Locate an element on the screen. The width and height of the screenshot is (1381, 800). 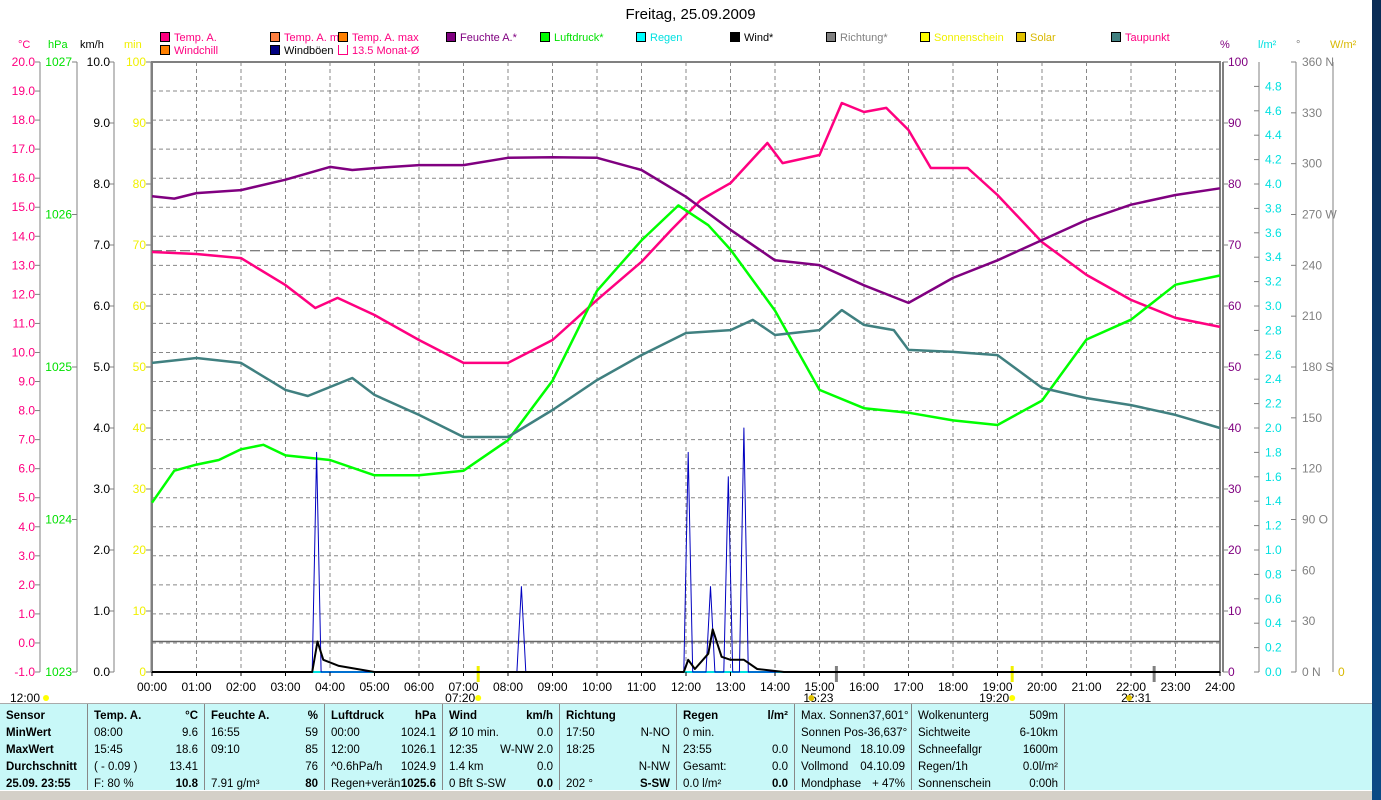
rain-axis-tick-label: 4.8 is located at coordinates (1273, 86).